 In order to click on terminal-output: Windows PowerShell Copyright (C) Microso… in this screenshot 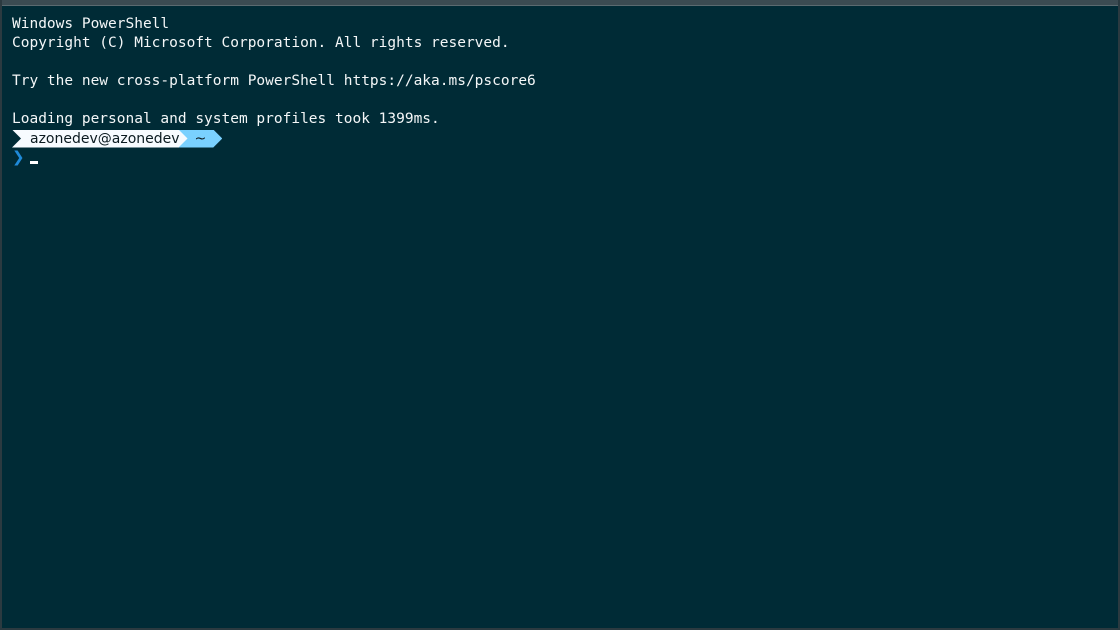, I will do `click(274, 91)`.